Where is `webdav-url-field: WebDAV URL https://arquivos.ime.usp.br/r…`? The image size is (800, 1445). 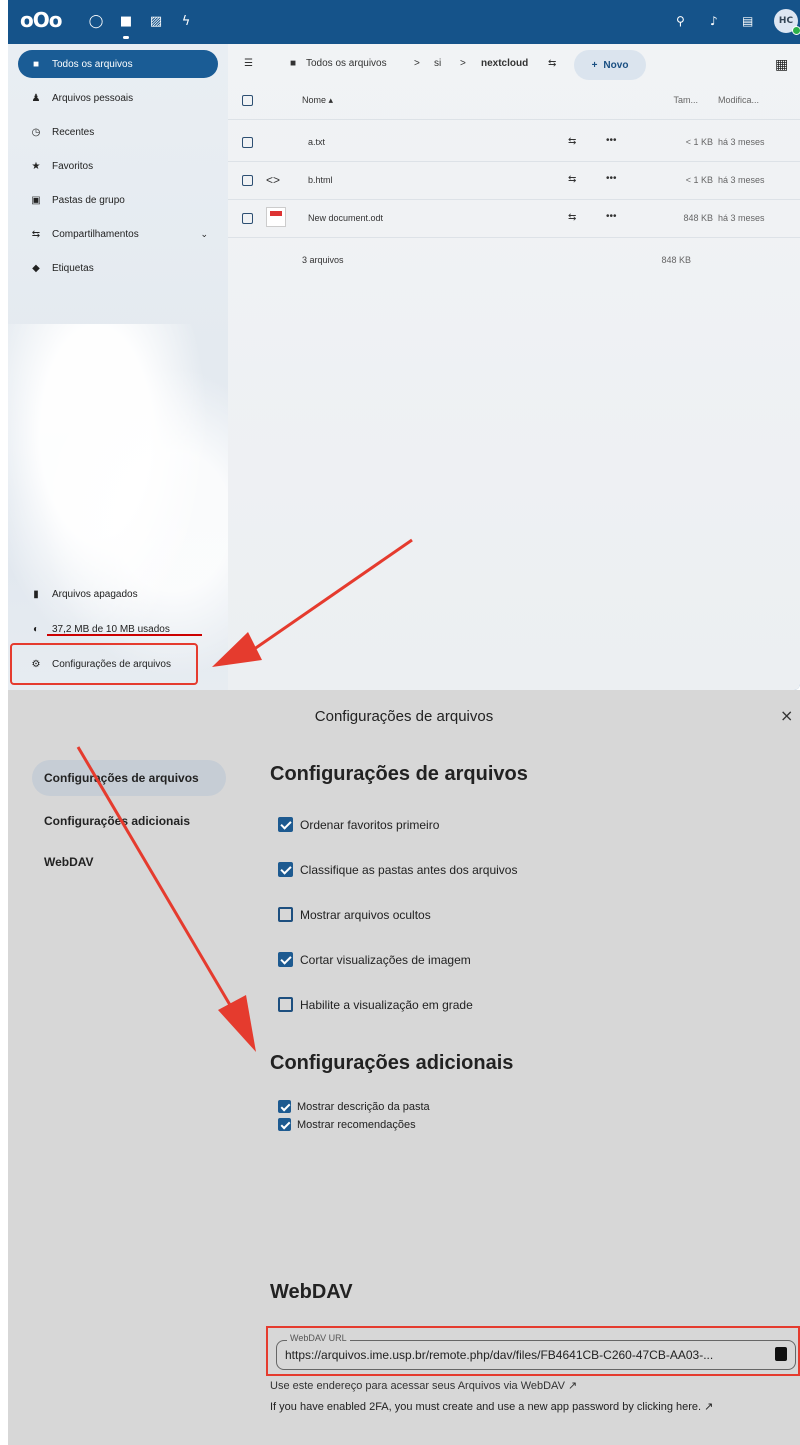
webdav-url-field: WebDAV URL https://arquivos.ime.usp.br/r… is located at coordinates (536, 1351).